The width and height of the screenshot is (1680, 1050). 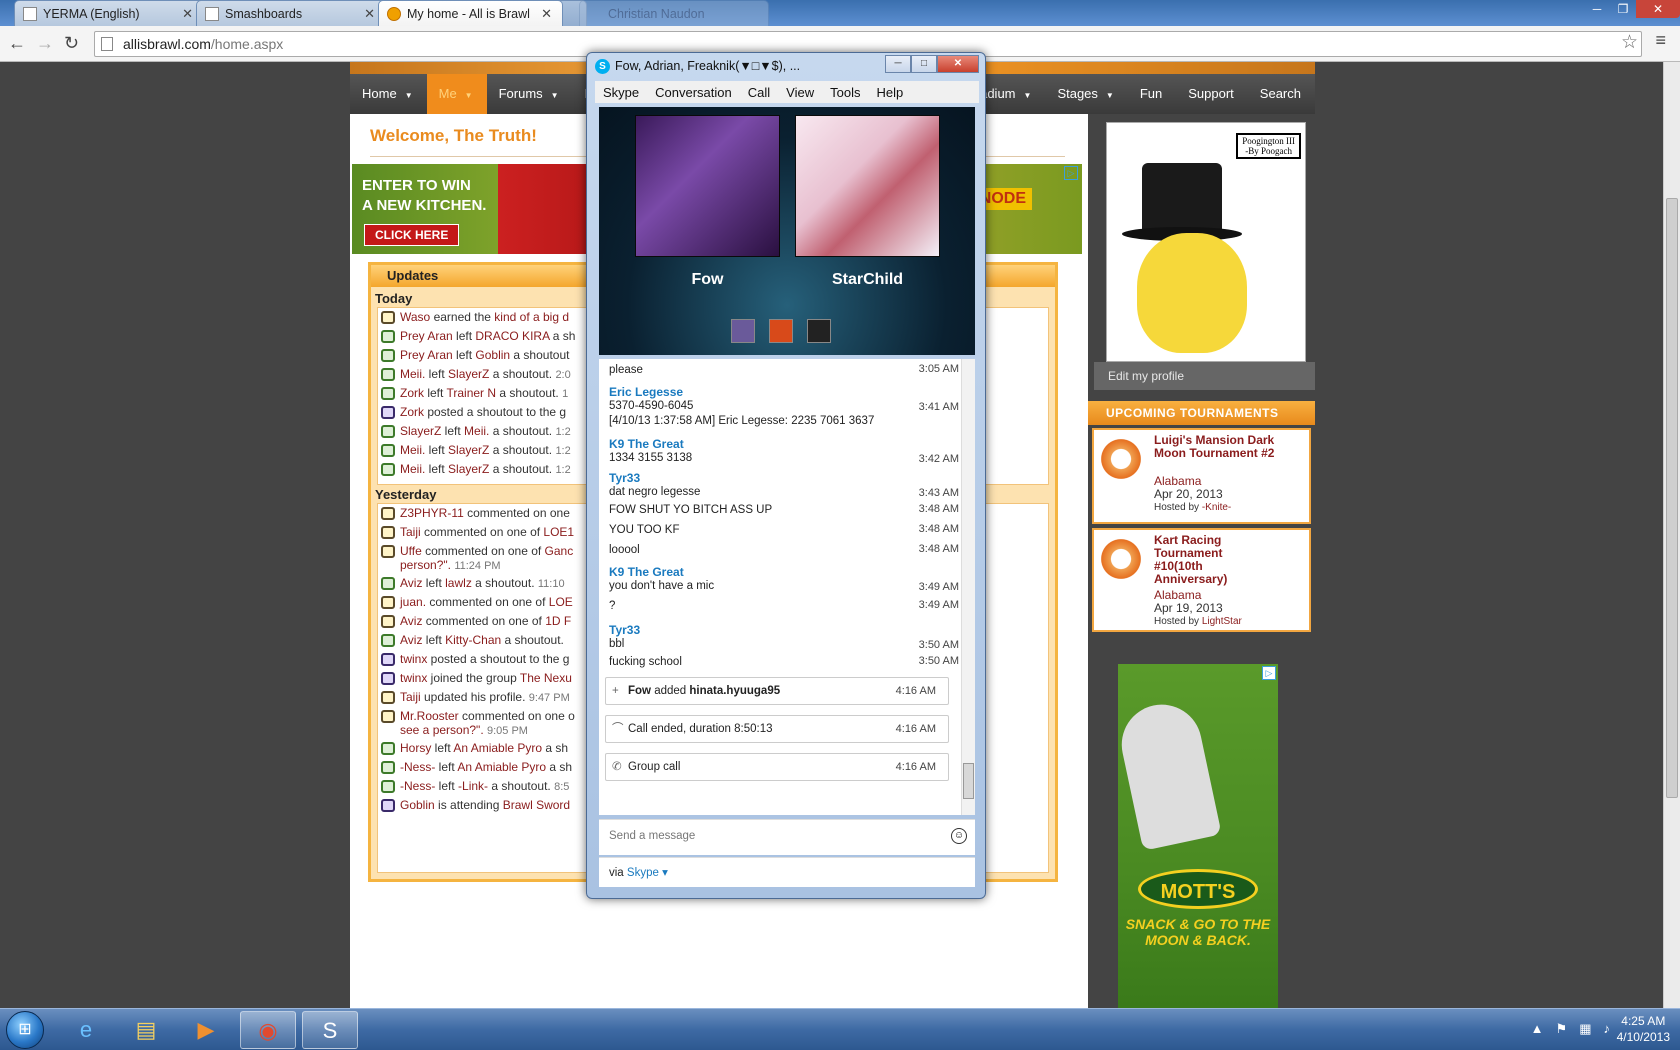 I want to click on sender-name: Eric Legesse, so click(x=784, y=392).